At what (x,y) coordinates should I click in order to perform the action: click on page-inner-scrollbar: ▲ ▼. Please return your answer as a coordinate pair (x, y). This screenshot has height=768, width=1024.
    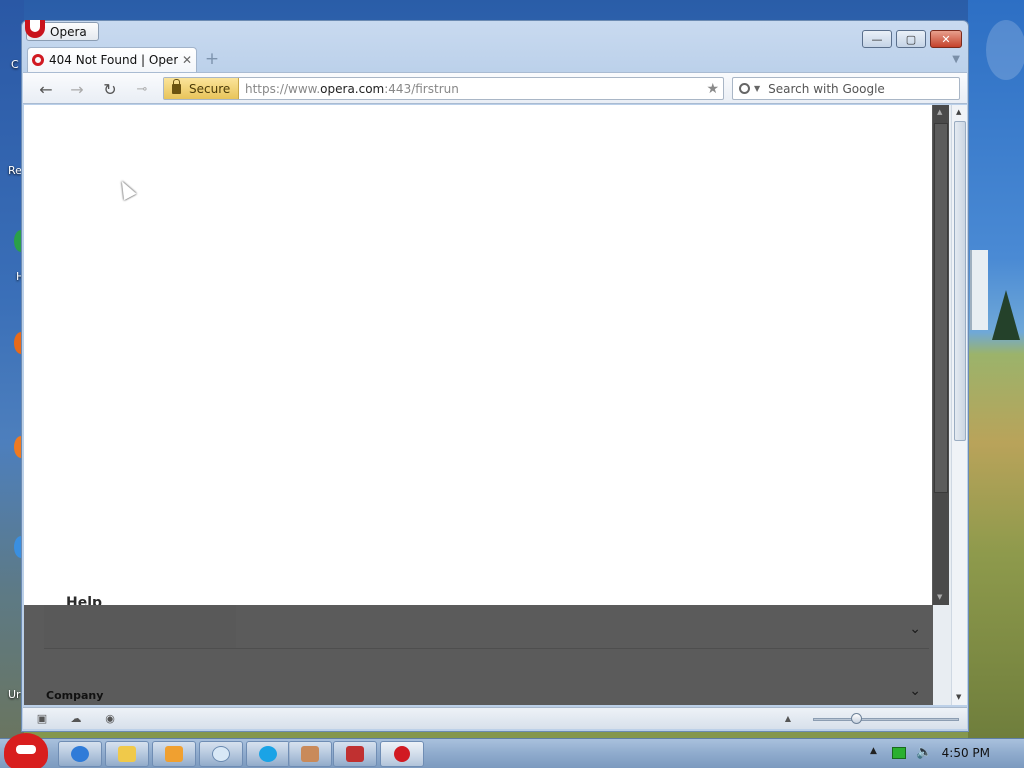
    Looking at the image, I should click on (941, 355).